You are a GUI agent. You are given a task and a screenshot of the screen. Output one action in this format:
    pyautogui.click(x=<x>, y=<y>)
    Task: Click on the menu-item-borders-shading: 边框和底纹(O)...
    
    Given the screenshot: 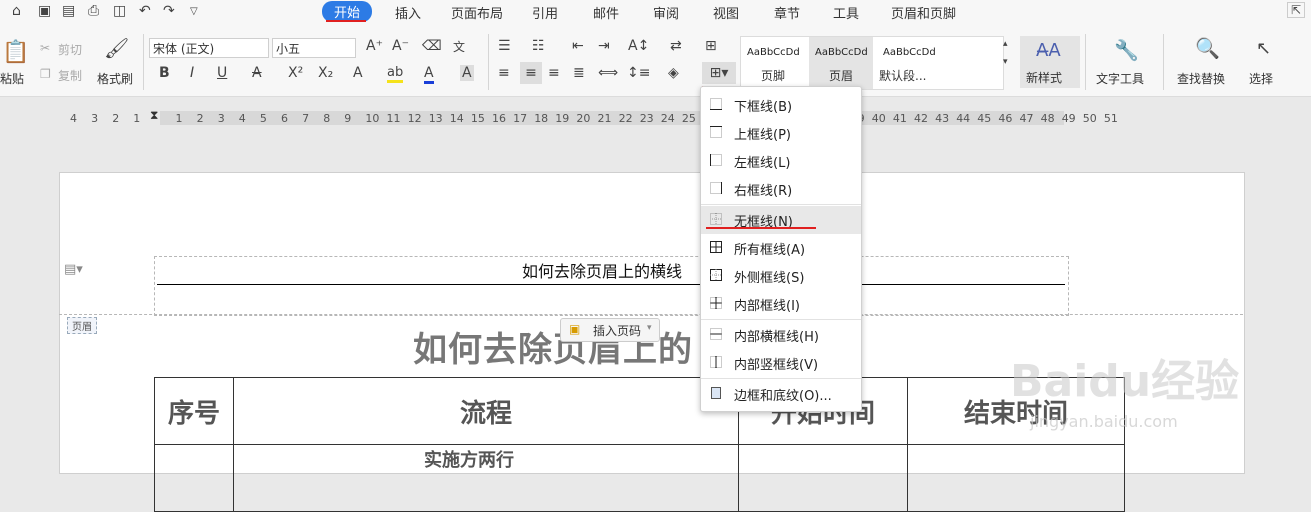 What is the action you would take?
    pyautogui.click(x=781, y=394)
    